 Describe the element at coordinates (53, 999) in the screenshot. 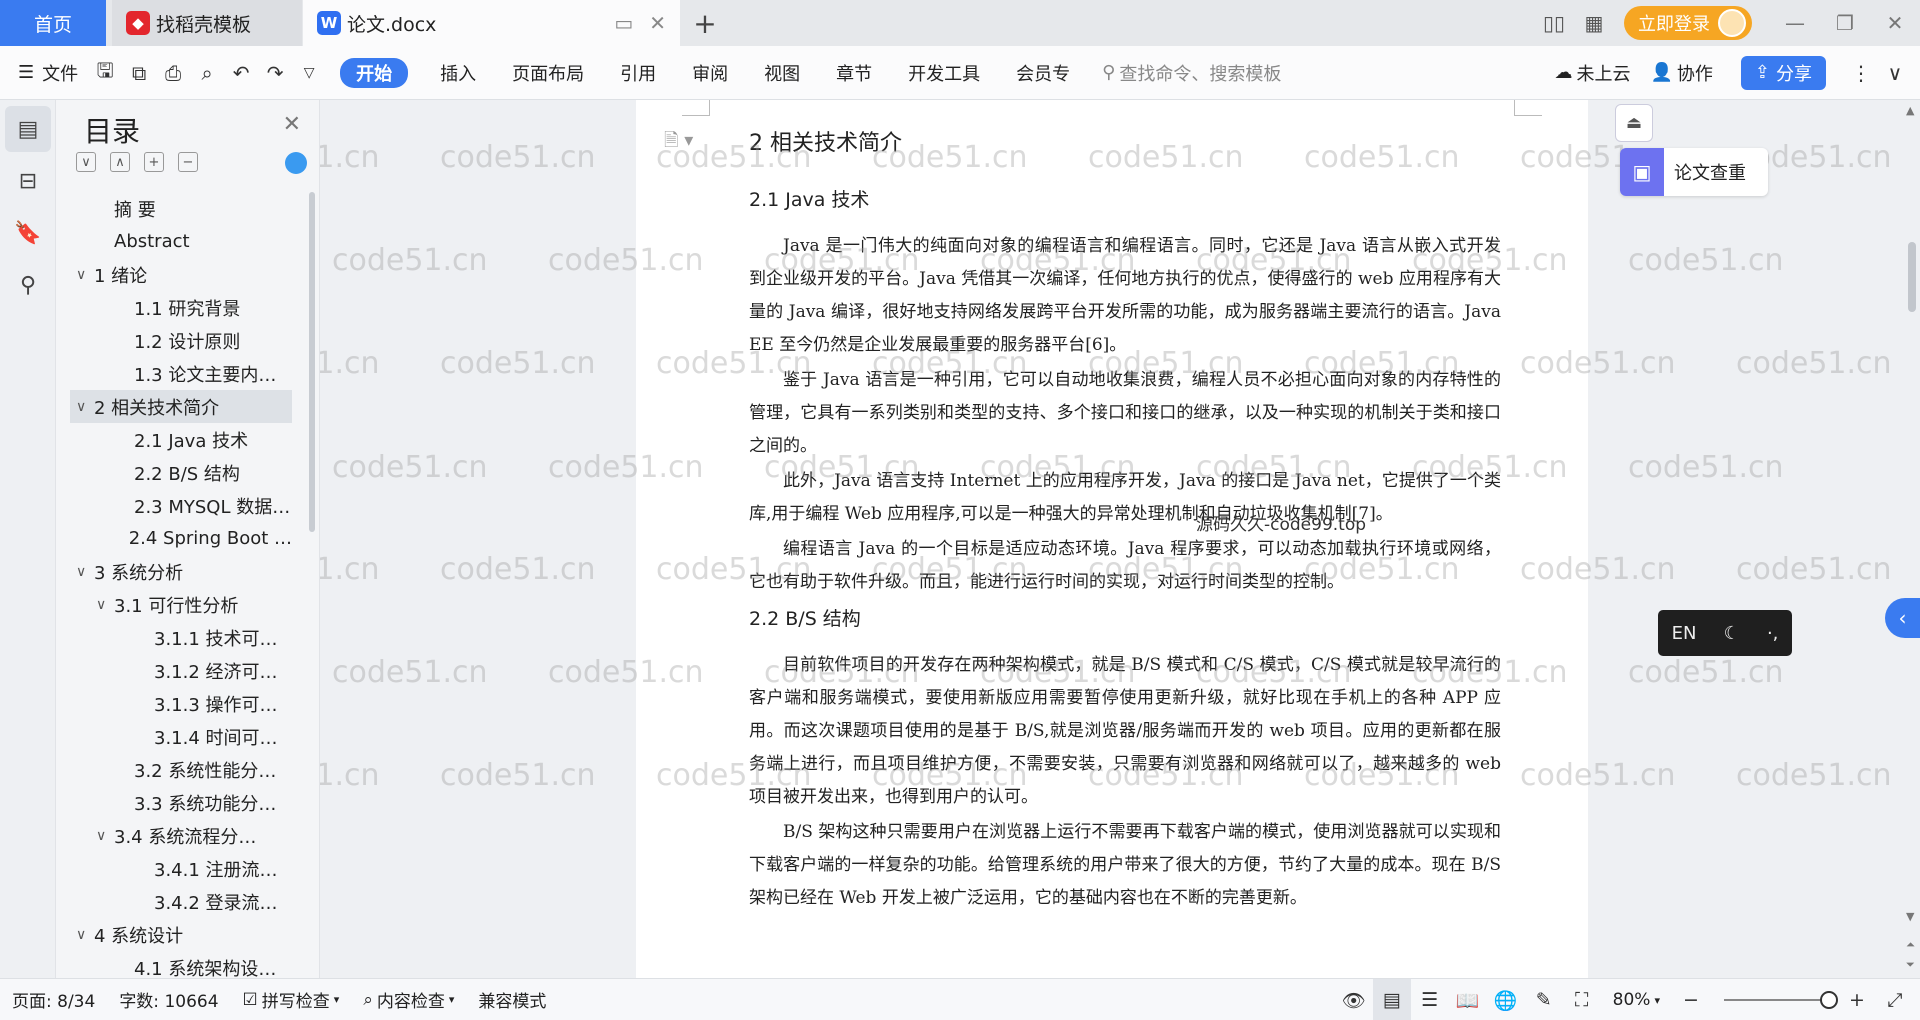

I see `page-indicator: 页面: 8/34` at that location.